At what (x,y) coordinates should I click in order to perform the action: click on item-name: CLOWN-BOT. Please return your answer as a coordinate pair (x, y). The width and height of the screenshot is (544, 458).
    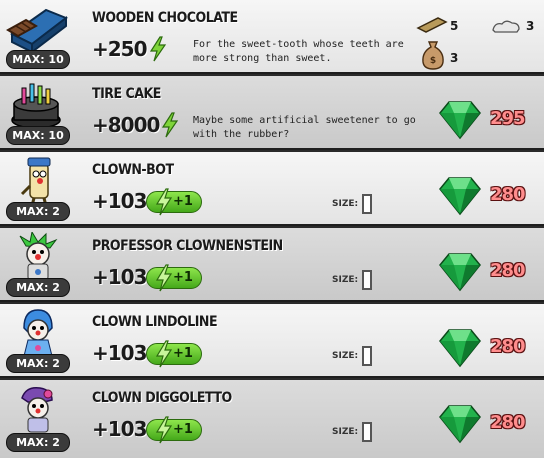
    Looking at the image, I should click on (133, 170).